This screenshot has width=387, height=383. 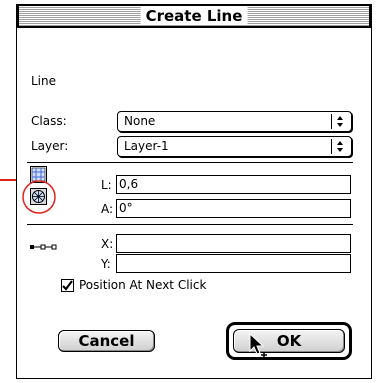 I want to click on class-popup: None, so click(x=234, y=121).